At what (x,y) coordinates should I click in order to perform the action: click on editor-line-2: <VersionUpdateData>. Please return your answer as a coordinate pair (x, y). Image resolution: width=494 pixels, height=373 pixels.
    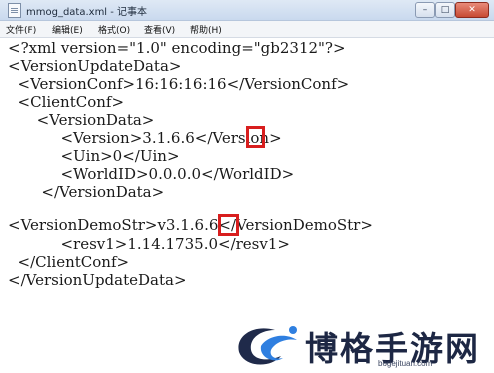
    Looking at the image, I should click on (95, 66).